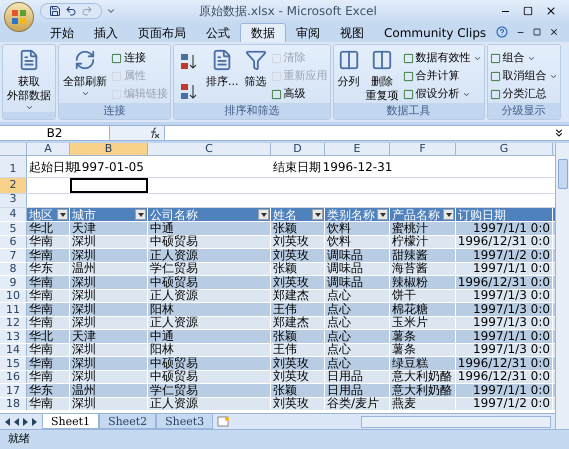  What do you see at coordinates (382, 60) in the screenshot?
I see `columns-icon` at bounding box center [382, 60].